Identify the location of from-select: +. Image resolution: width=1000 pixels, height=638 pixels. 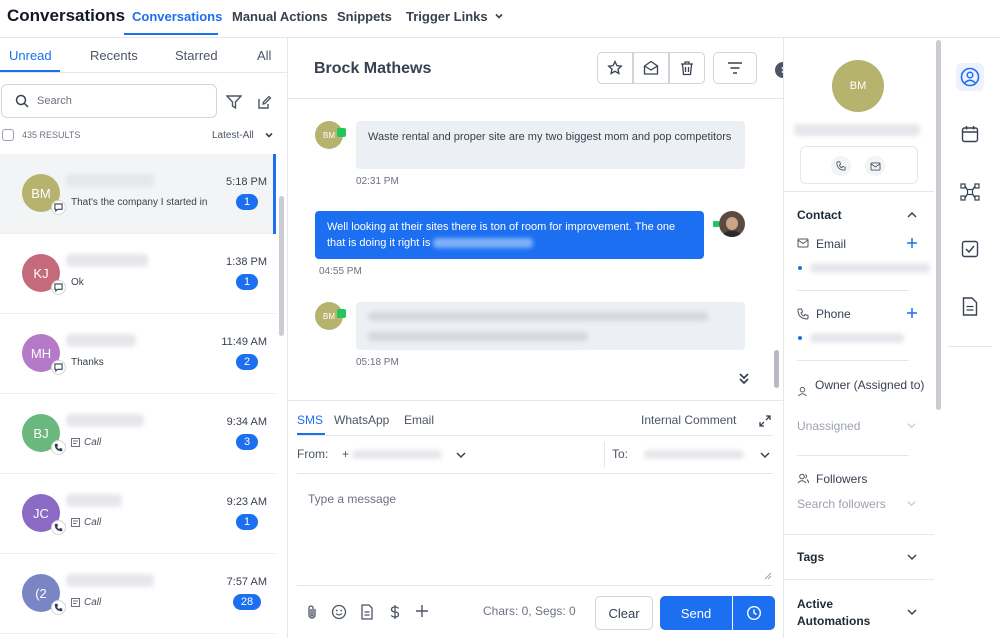
(407, 454).